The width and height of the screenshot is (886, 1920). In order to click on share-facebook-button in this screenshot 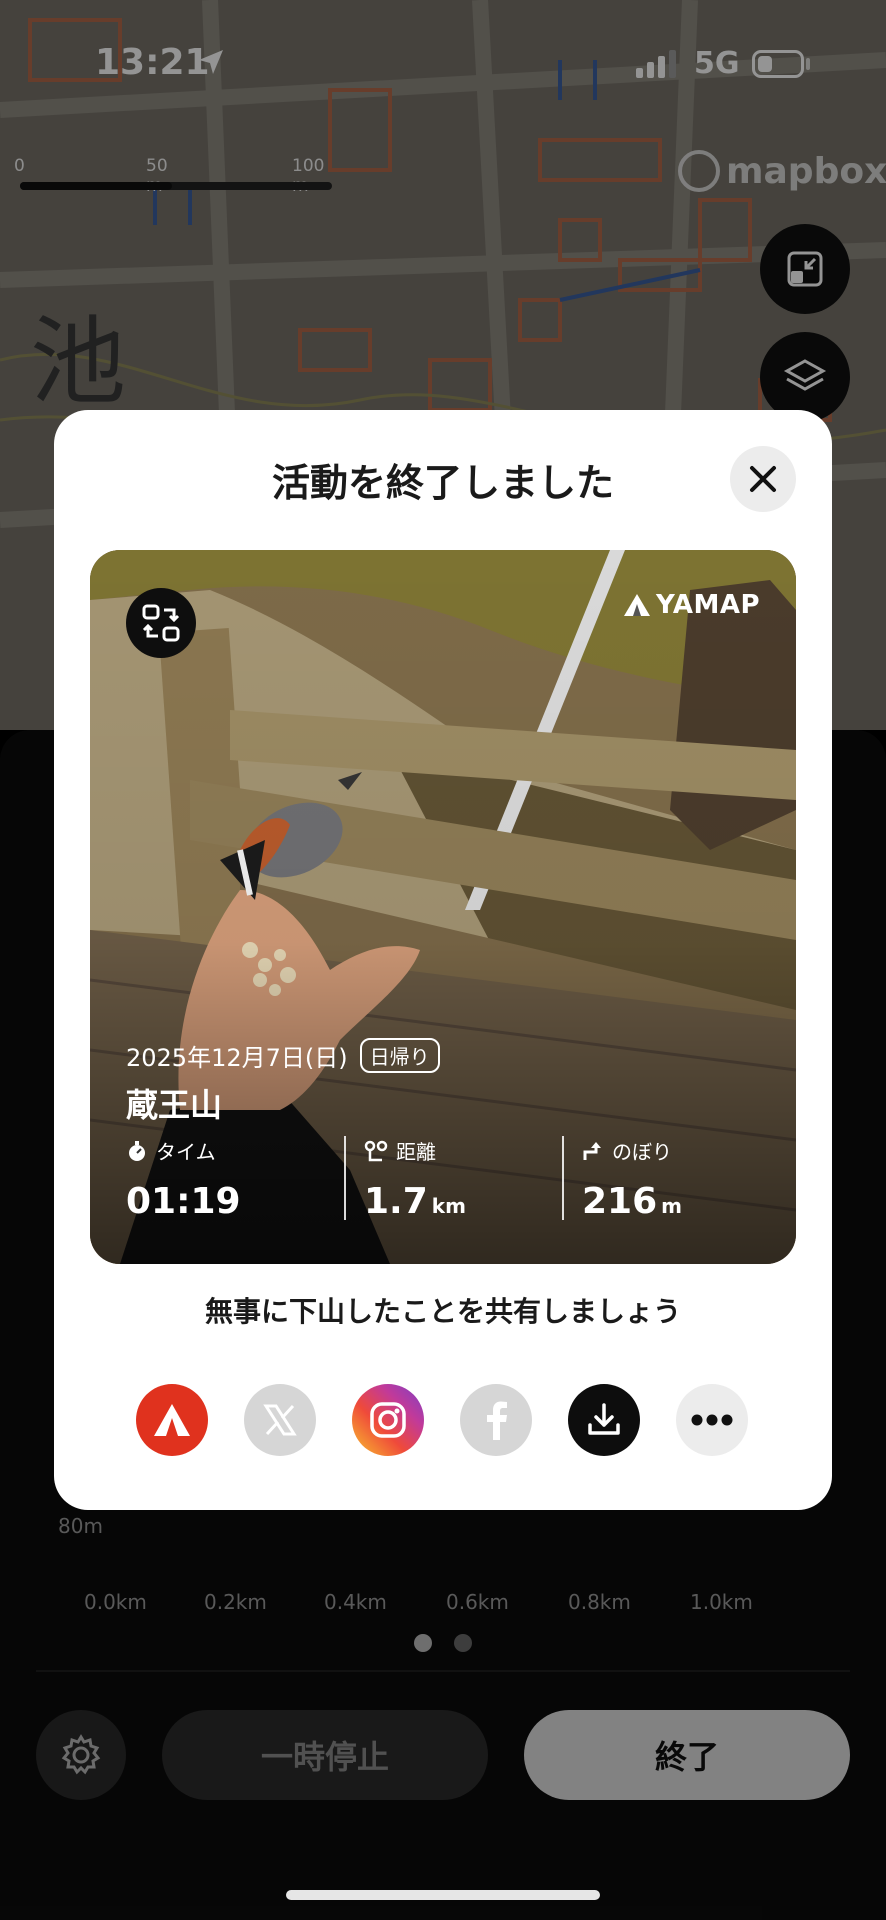, I will do `click(496, 1420)`.